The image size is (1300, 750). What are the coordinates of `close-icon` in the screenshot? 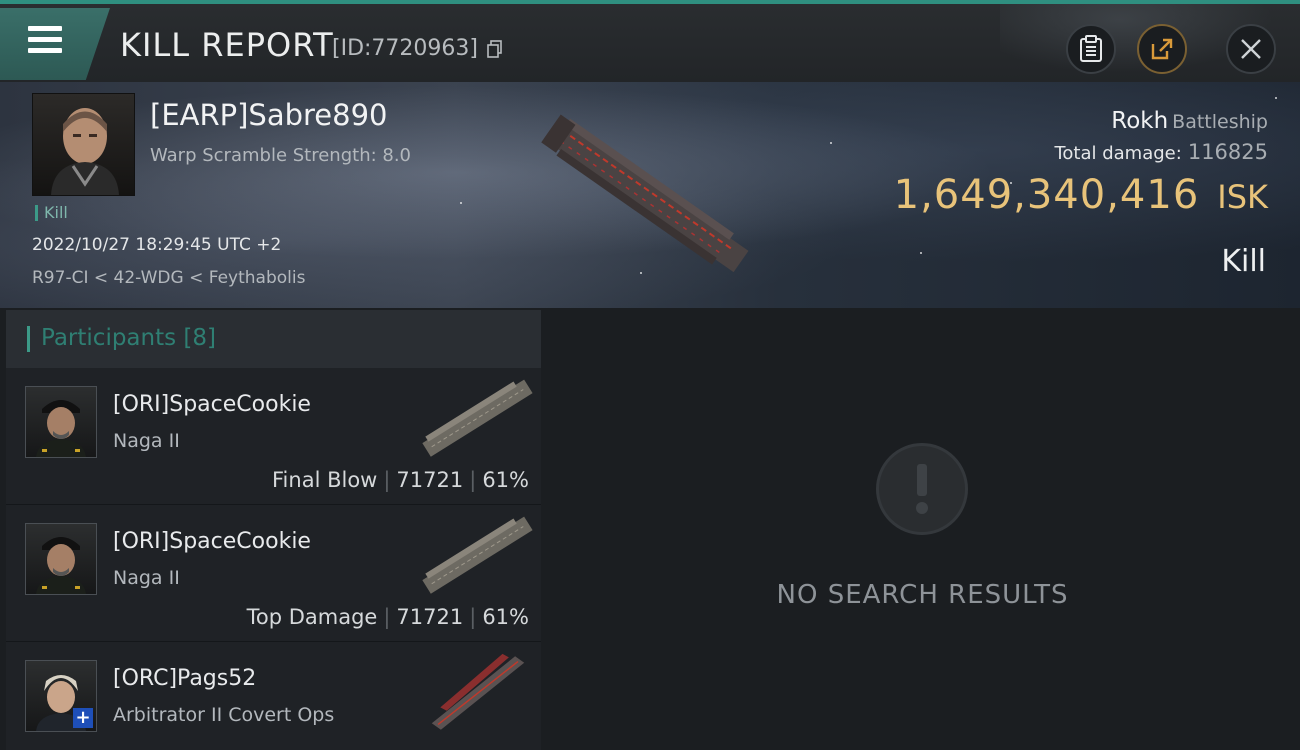 It's located at (1251, 49).